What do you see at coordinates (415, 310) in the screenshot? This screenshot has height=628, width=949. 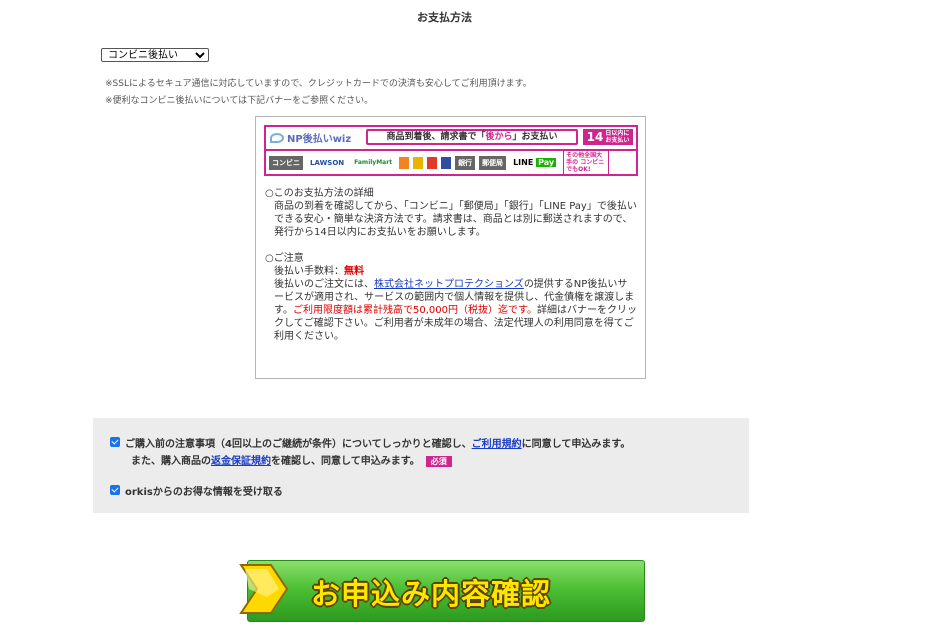 I see `credit-limit-text: ご利用限度額は累計残高で50,000円（税抜）迄です。` at bounding box center [415, 310].